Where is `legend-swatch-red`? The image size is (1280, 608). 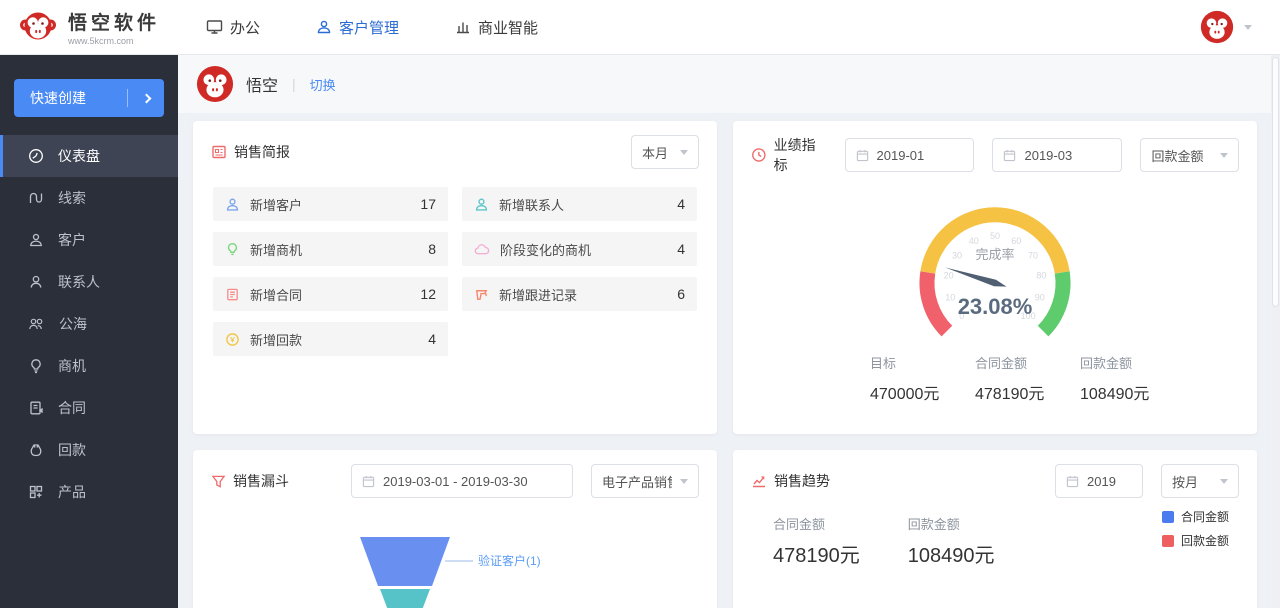
legend-swatch-red is located at coordinates (1167, 540).